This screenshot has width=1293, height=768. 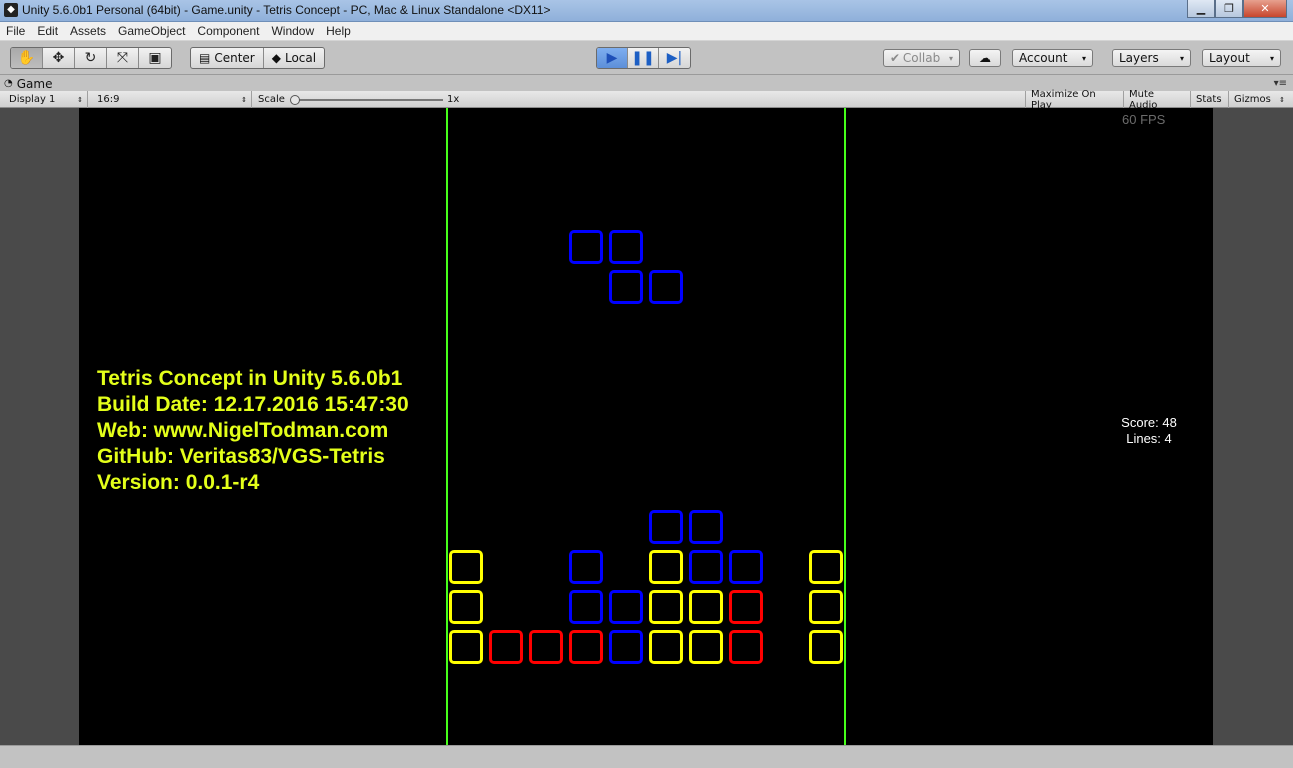 What do you see at coordinates (300, 58) in the screenshot?
I see `pivot-local-label: Local` at bounding box center [300, 58].